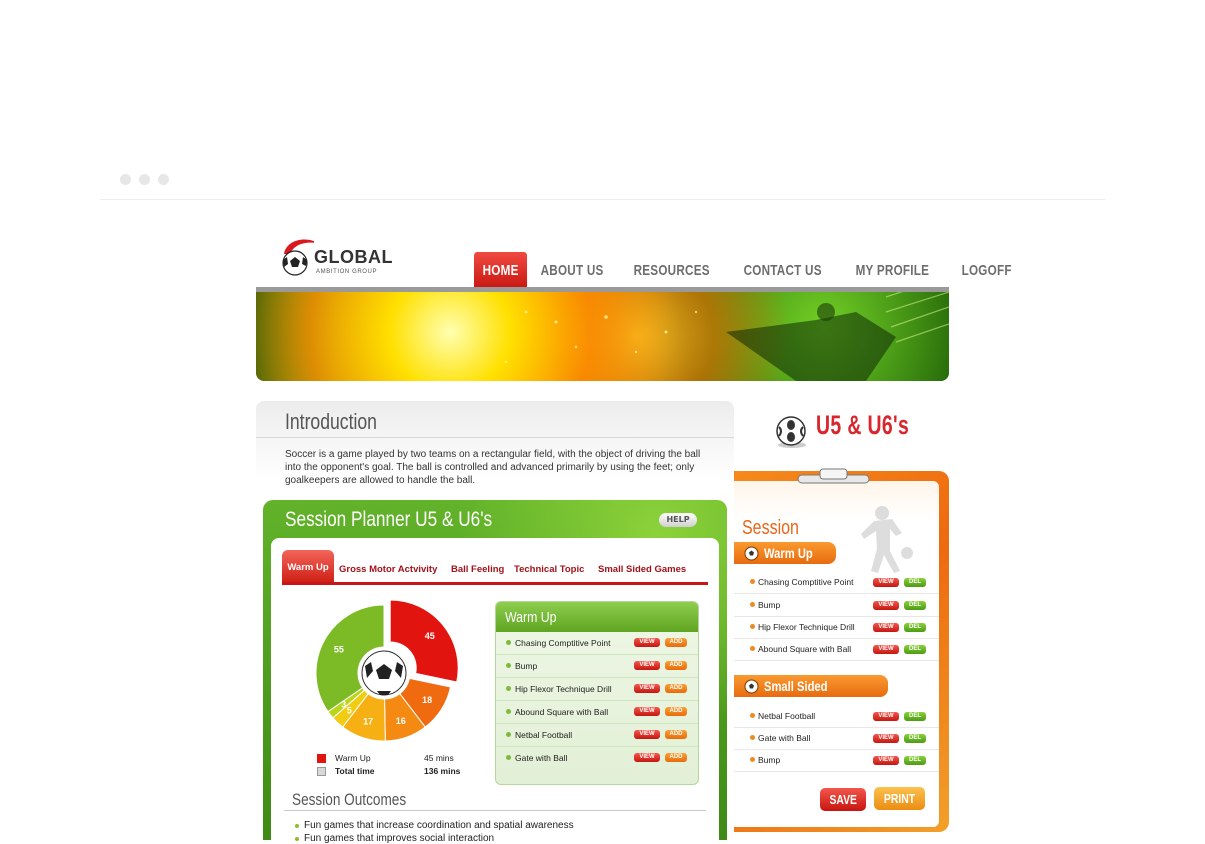 The width and height of the screenshot is (1205, 844). I want to click on banner-artwork, so click(726, 336).